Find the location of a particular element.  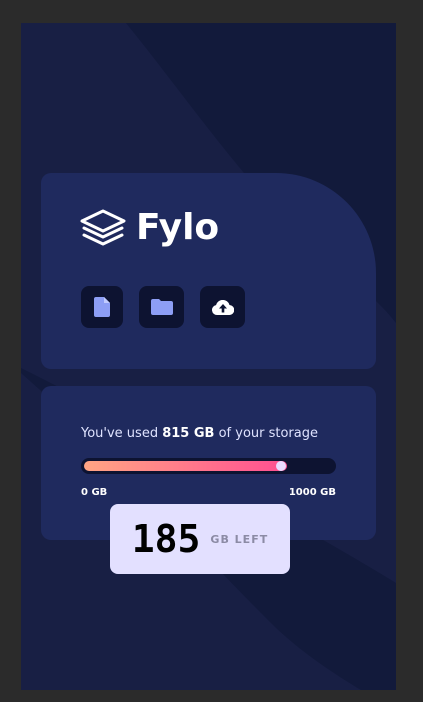

storage-scale: 0 GB 1000 GB is located at coordinates (208, 492).